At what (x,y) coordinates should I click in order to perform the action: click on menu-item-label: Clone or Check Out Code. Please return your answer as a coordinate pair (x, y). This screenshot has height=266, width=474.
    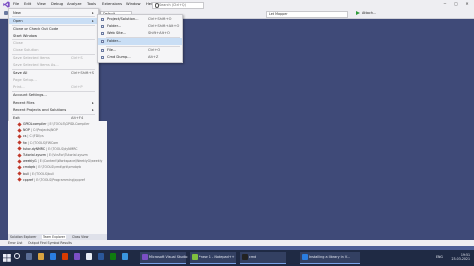
    Looking at the image, I should click on (36, 29).